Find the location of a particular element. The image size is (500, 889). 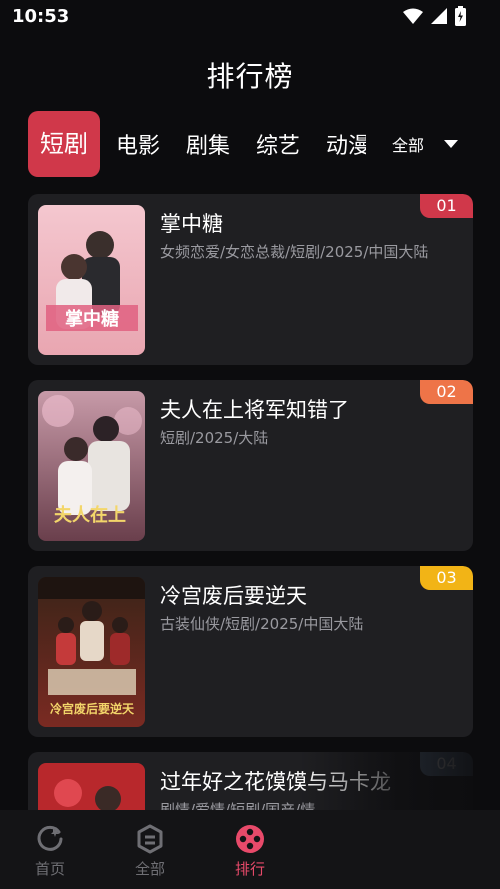

poster-image: 冷宫废后要逆天 is located at coordinates (91, 652).